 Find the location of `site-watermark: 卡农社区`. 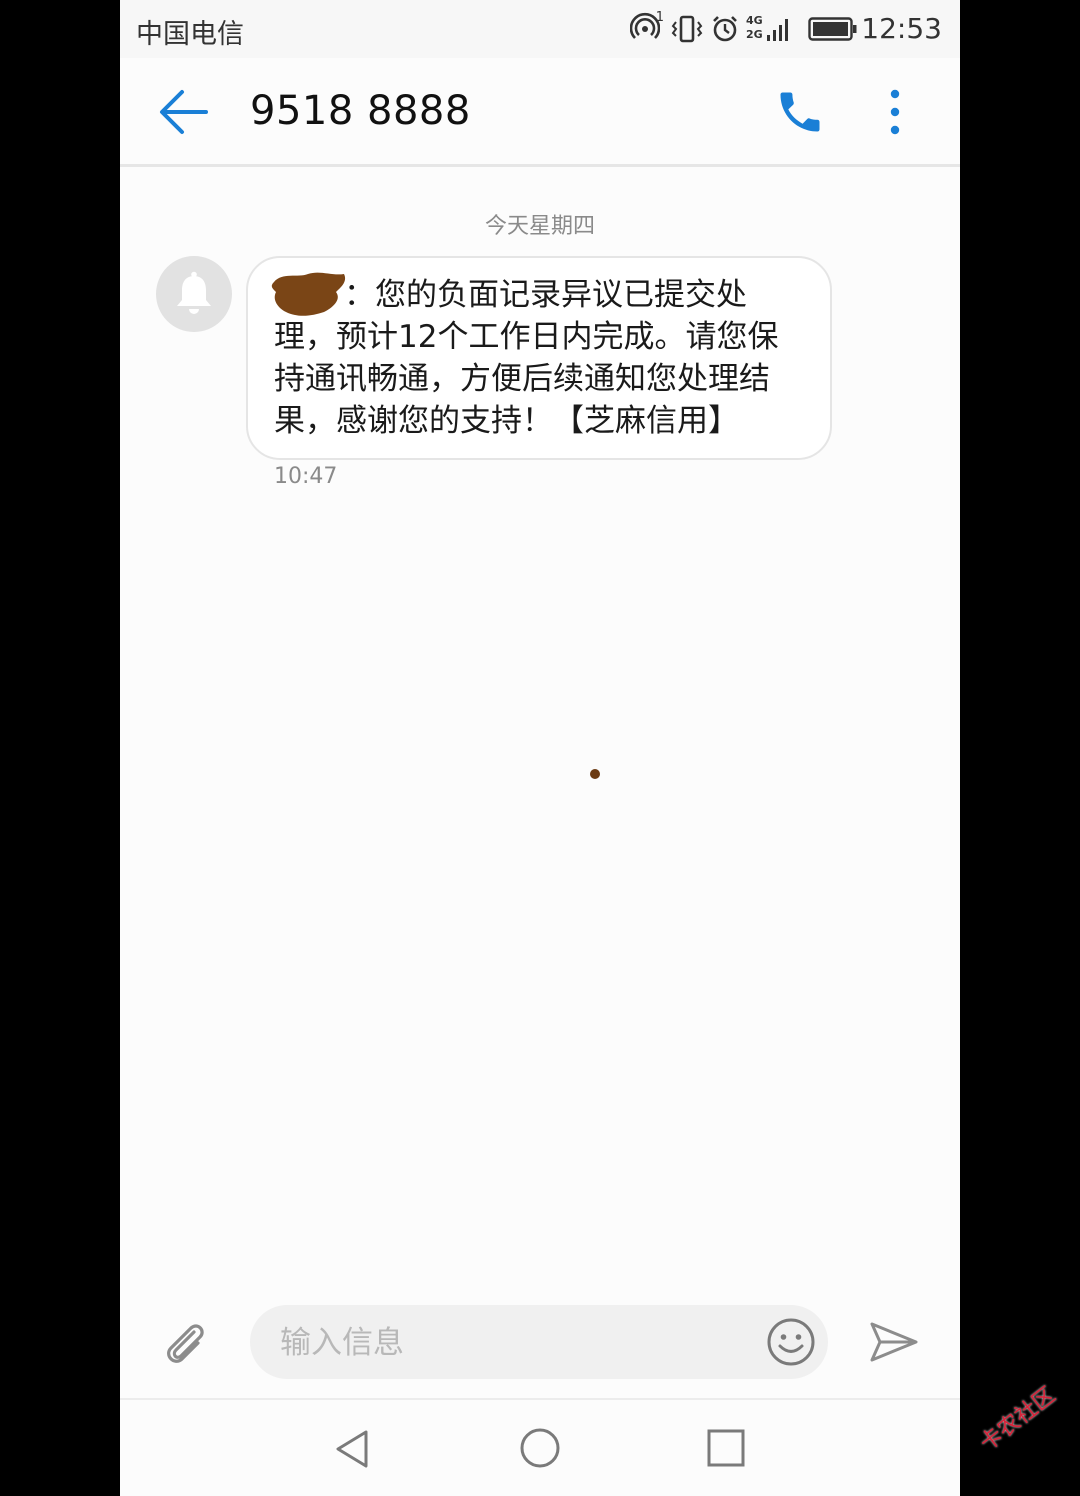

site-watermark: 卡农社区 is located at coordinates (1018, 1419).